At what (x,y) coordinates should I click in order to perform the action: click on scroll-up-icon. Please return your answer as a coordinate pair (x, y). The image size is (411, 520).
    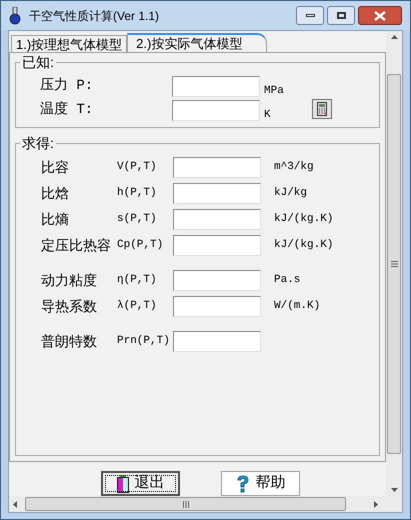
    Looking at the image, I should click on (394, 37).